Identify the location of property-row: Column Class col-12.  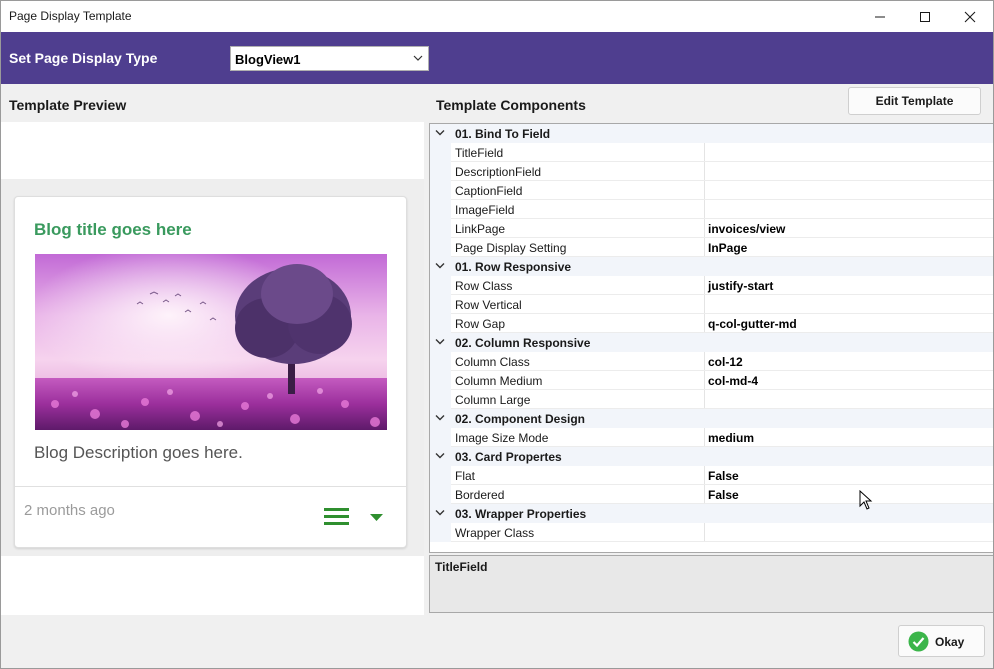
(711, 361).